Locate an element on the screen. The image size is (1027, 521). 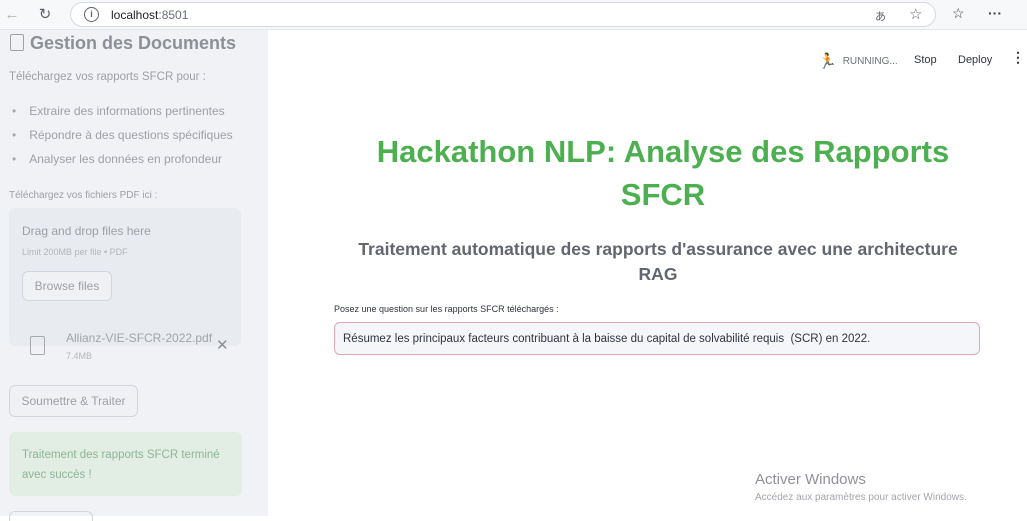
browse-files-button: Browse files is located at coordinates (67, 286).